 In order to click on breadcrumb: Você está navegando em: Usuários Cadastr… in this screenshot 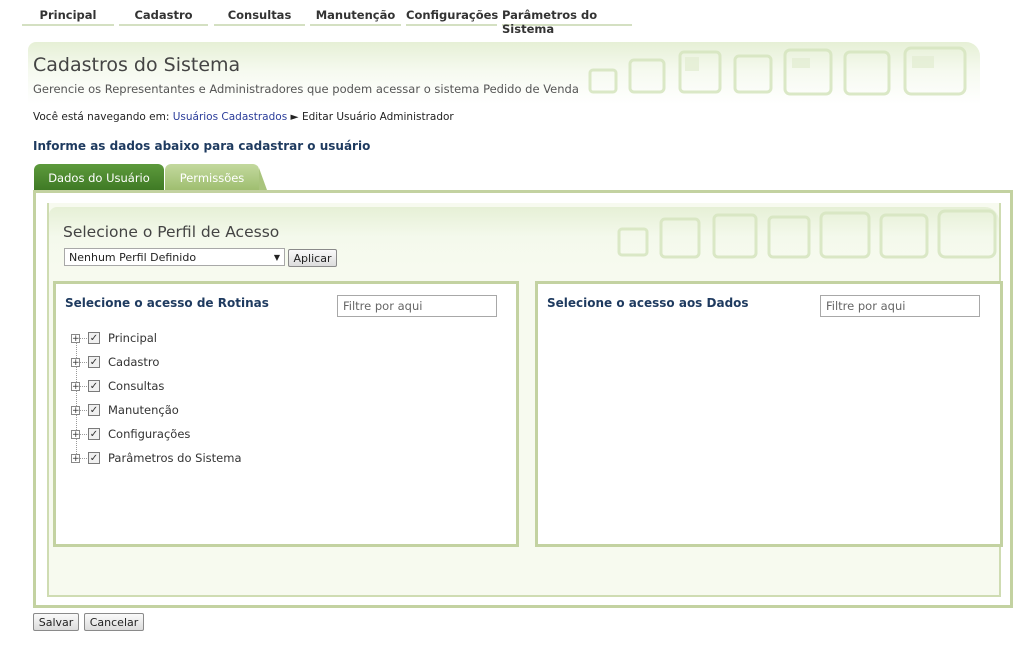, I will do `click(243, 117)`.